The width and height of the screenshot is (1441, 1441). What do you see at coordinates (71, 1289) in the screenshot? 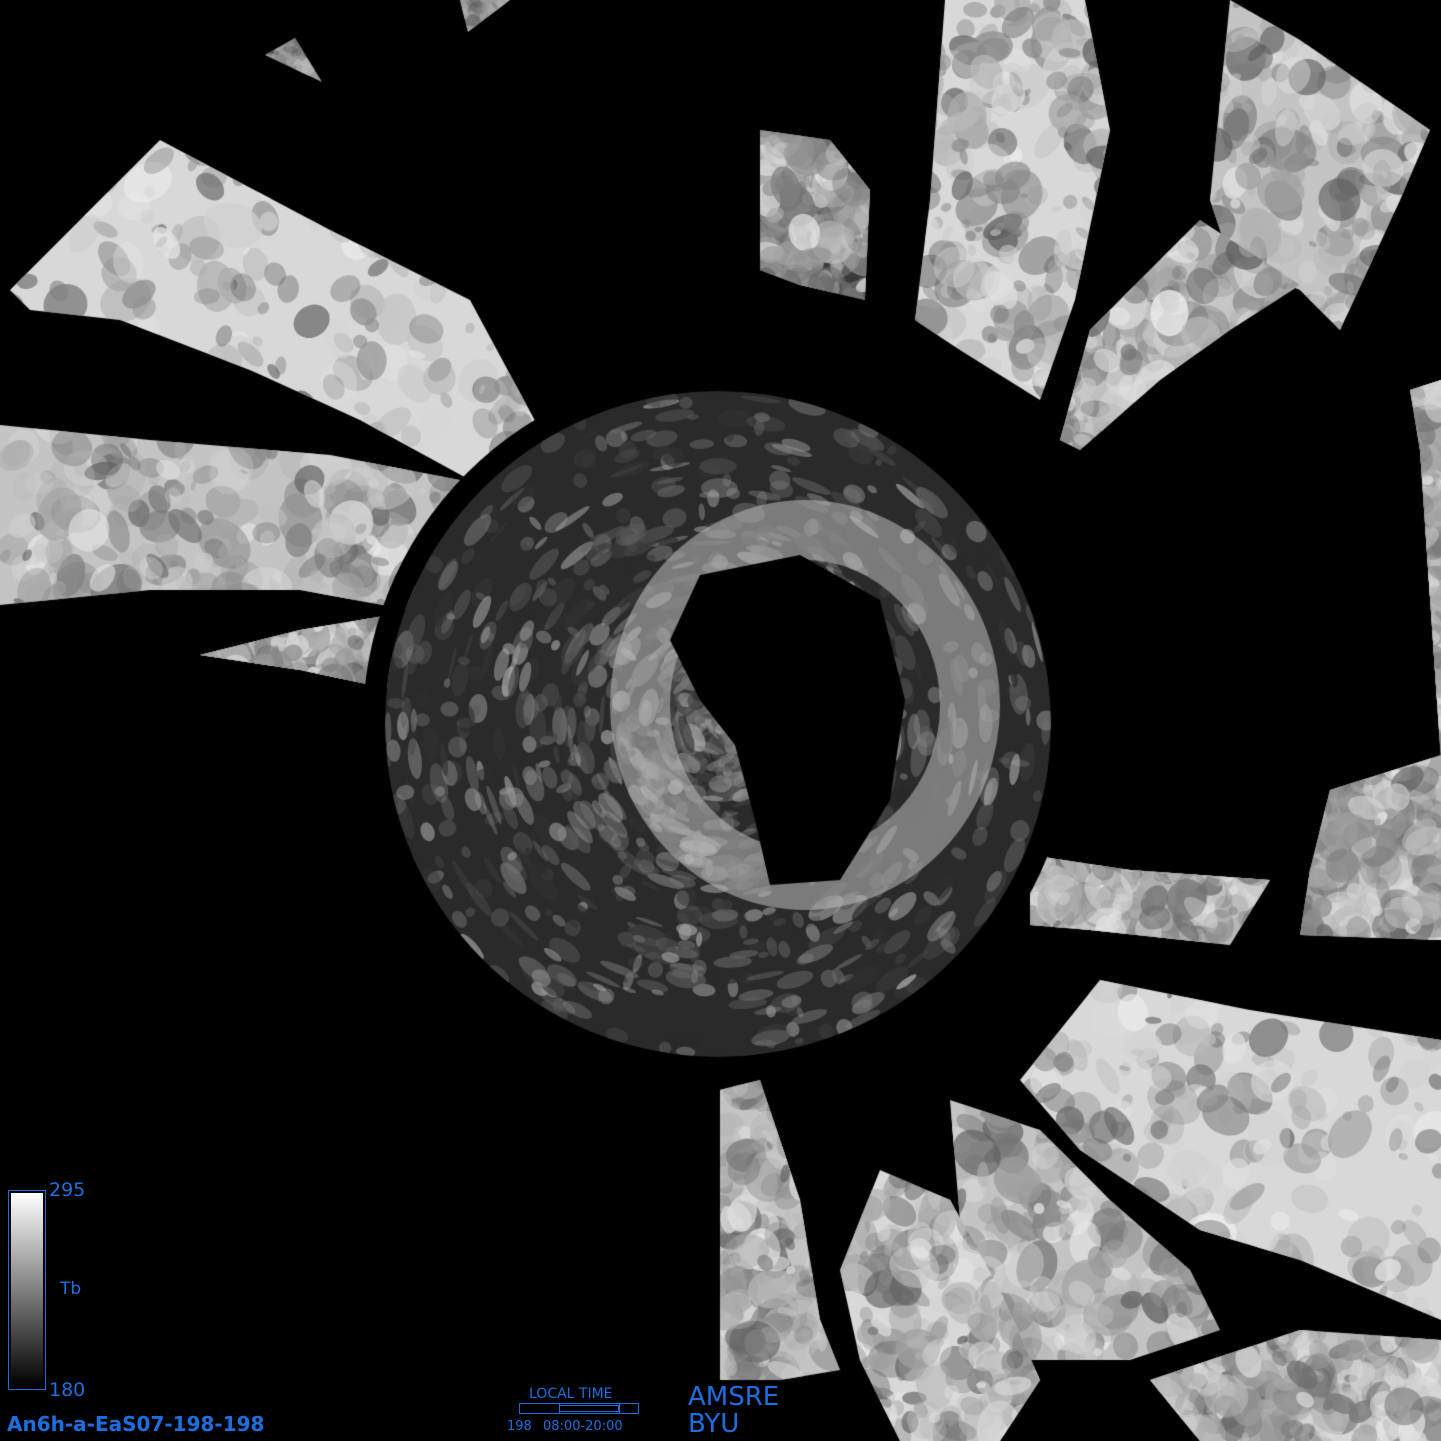
I see `colorbar-variable-label: Tb` at bounding box center [71, 1289].